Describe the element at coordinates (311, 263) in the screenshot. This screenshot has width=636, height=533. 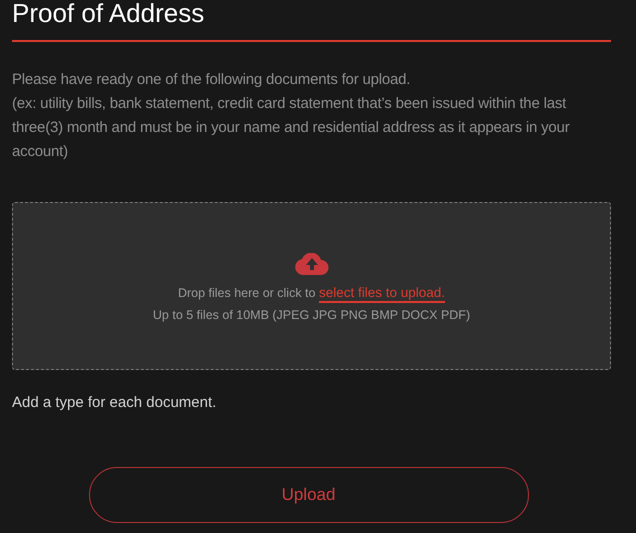
I see `cloud-upload-icon` at that location.